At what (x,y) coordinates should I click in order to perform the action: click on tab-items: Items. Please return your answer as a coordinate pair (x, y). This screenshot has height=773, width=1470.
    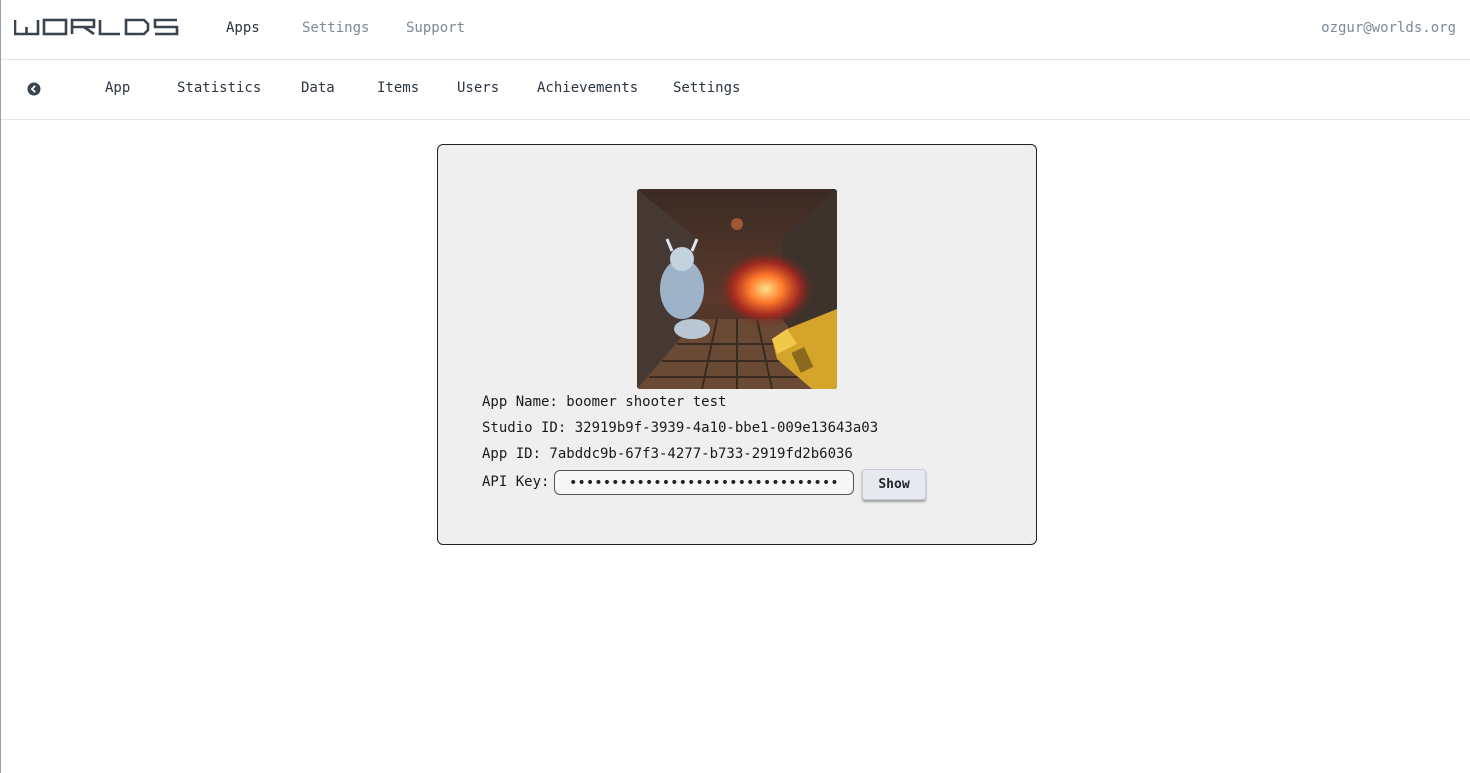
    Looking at the image, I should click on (398, 88).